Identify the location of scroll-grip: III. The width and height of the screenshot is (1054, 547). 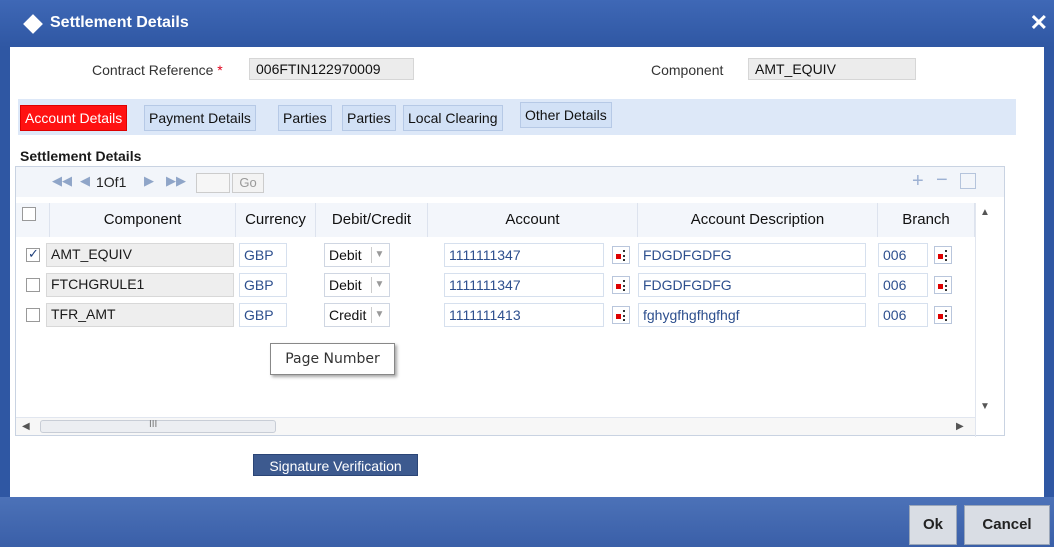
(153, 424).